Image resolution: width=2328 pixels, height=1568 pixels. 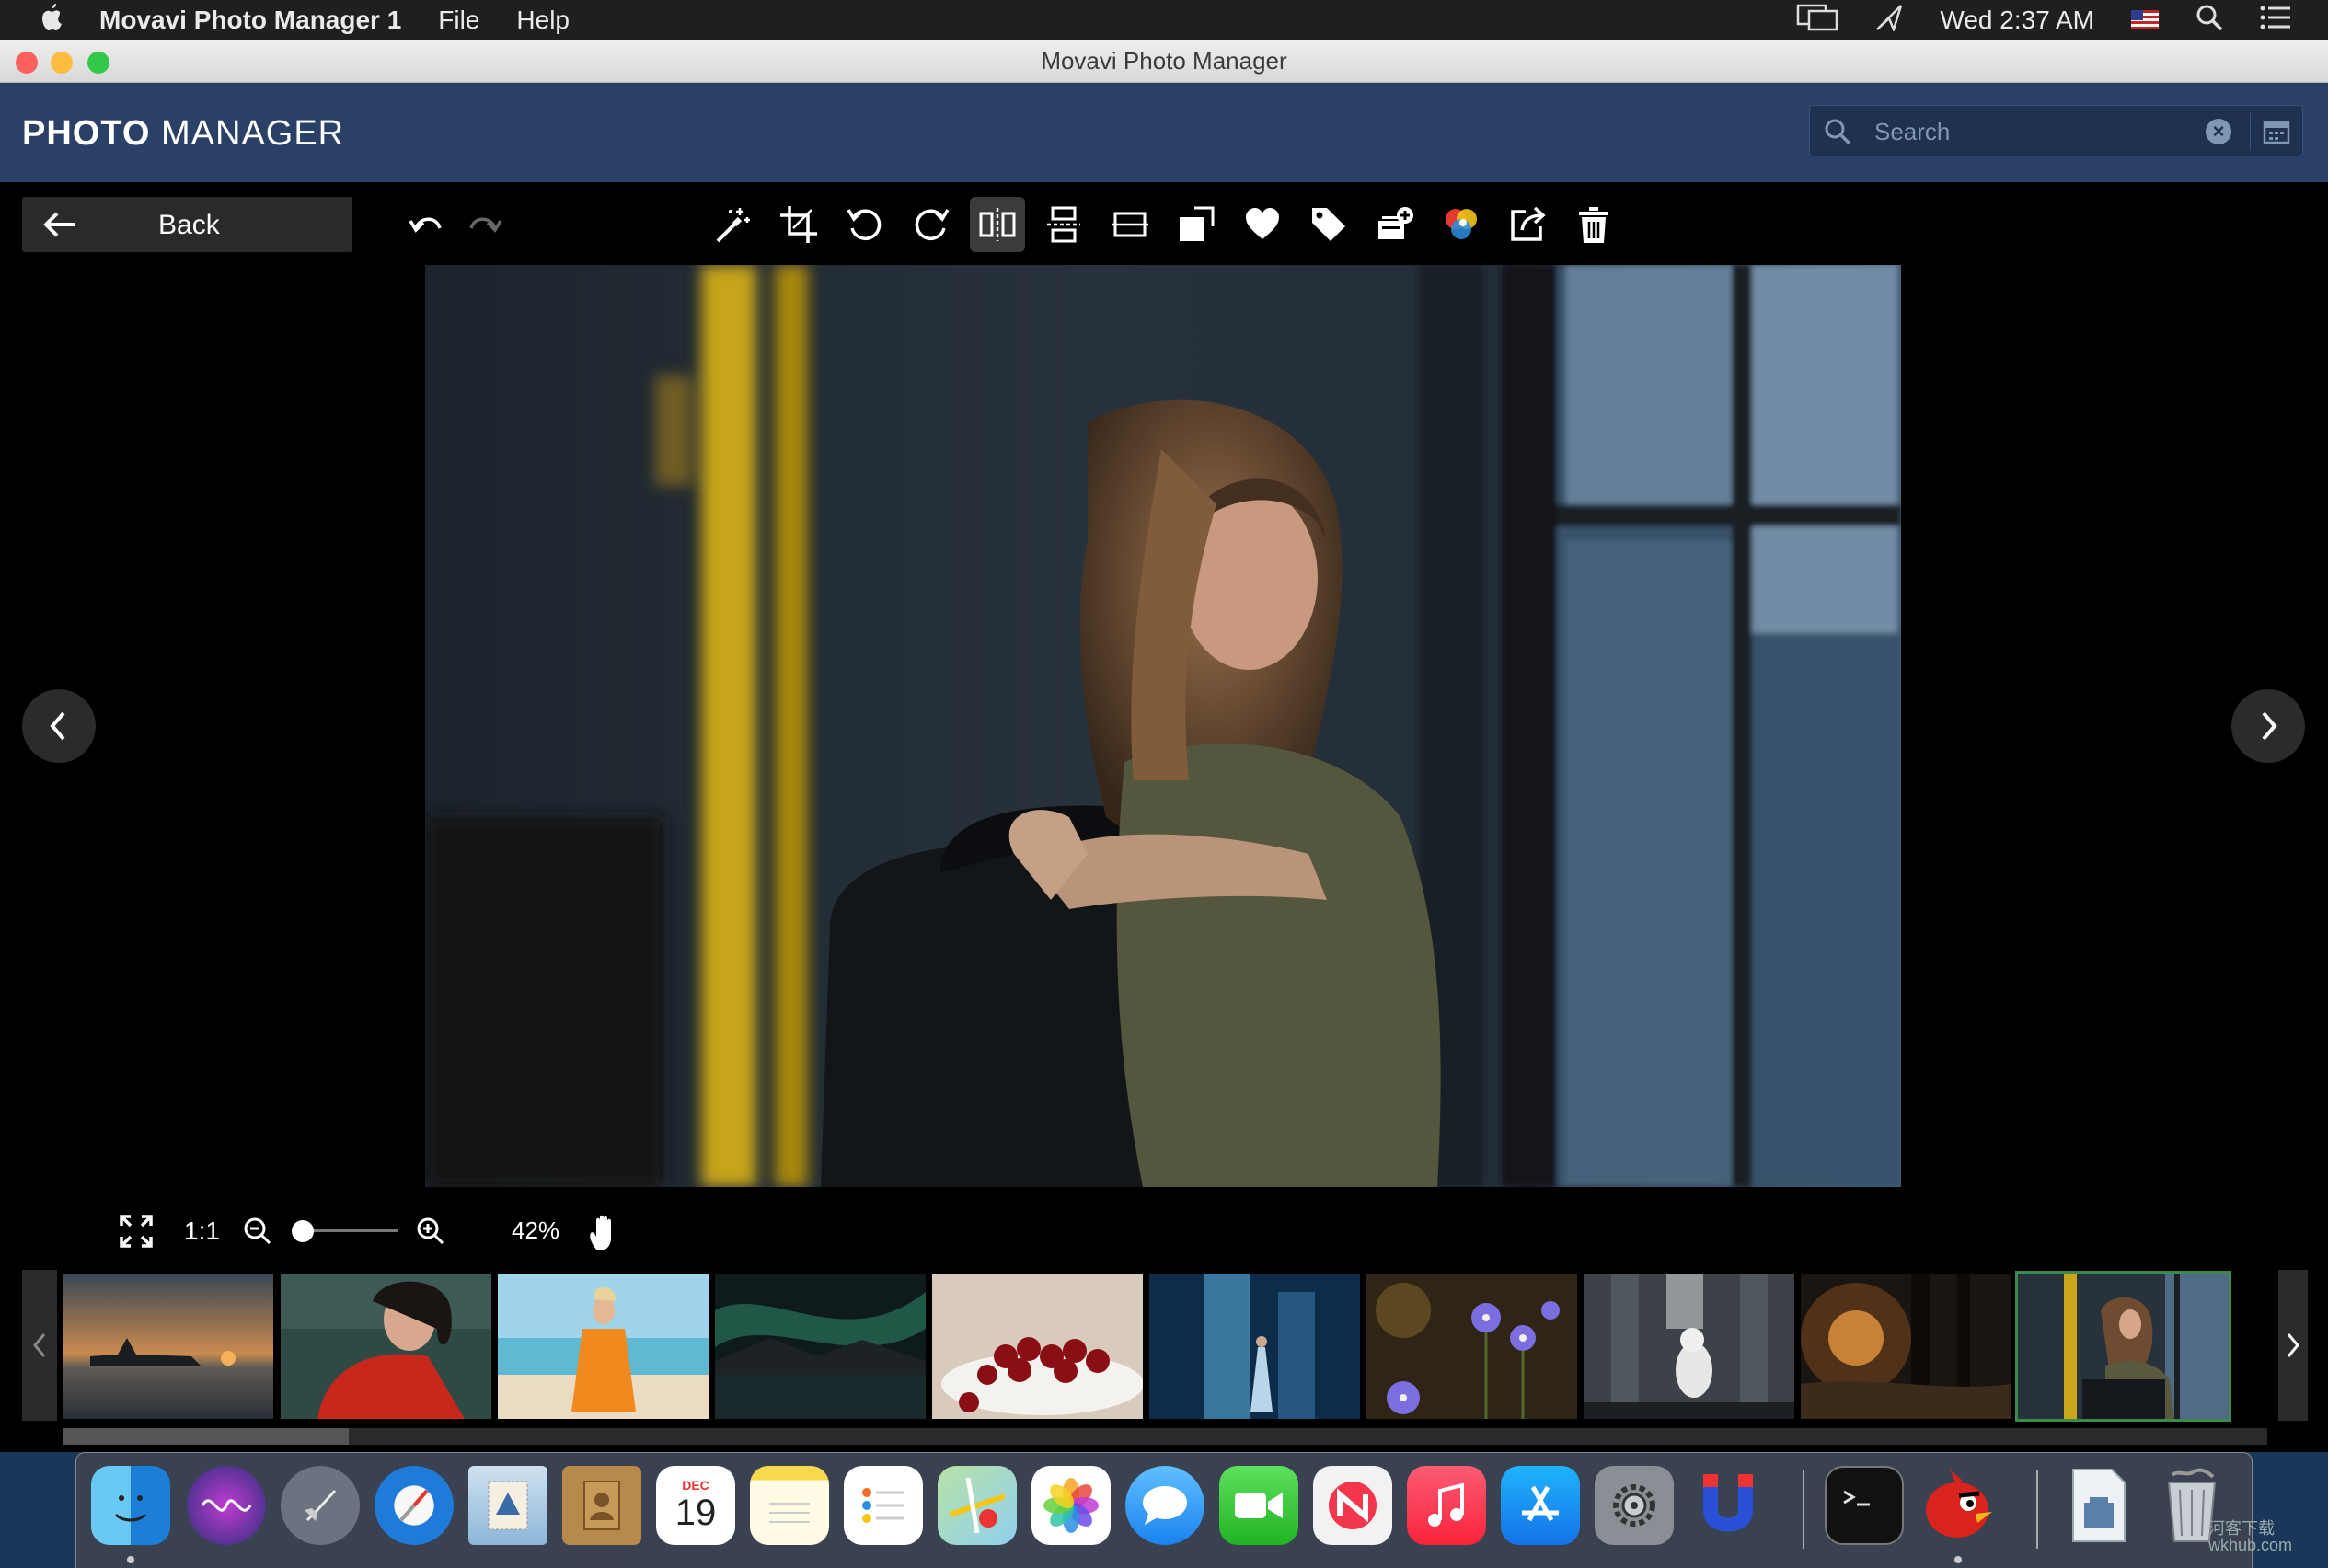 I want to click on messages-icon, so click(x=1164, y=1505).